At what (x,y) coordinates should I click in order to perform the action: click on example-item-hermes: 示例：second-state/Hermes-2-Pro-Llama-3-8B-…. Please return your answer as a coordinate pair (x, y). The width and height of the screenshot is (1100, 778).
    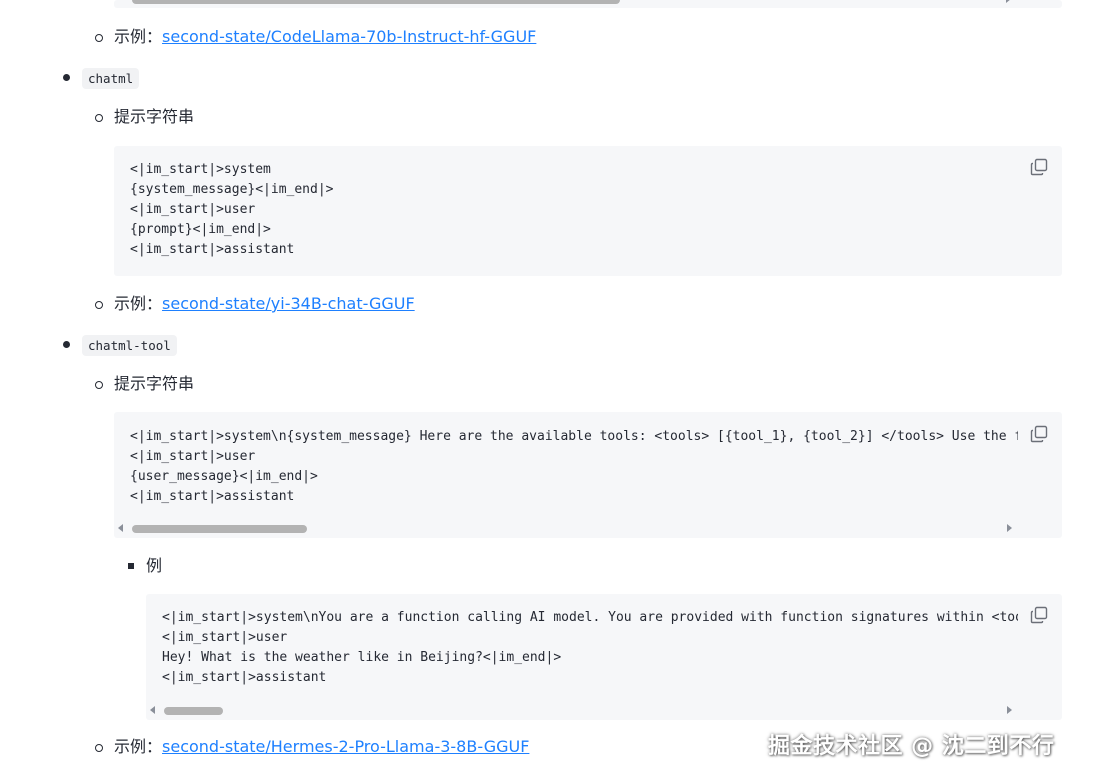
    Looking at the image, I should click on (321, 747).